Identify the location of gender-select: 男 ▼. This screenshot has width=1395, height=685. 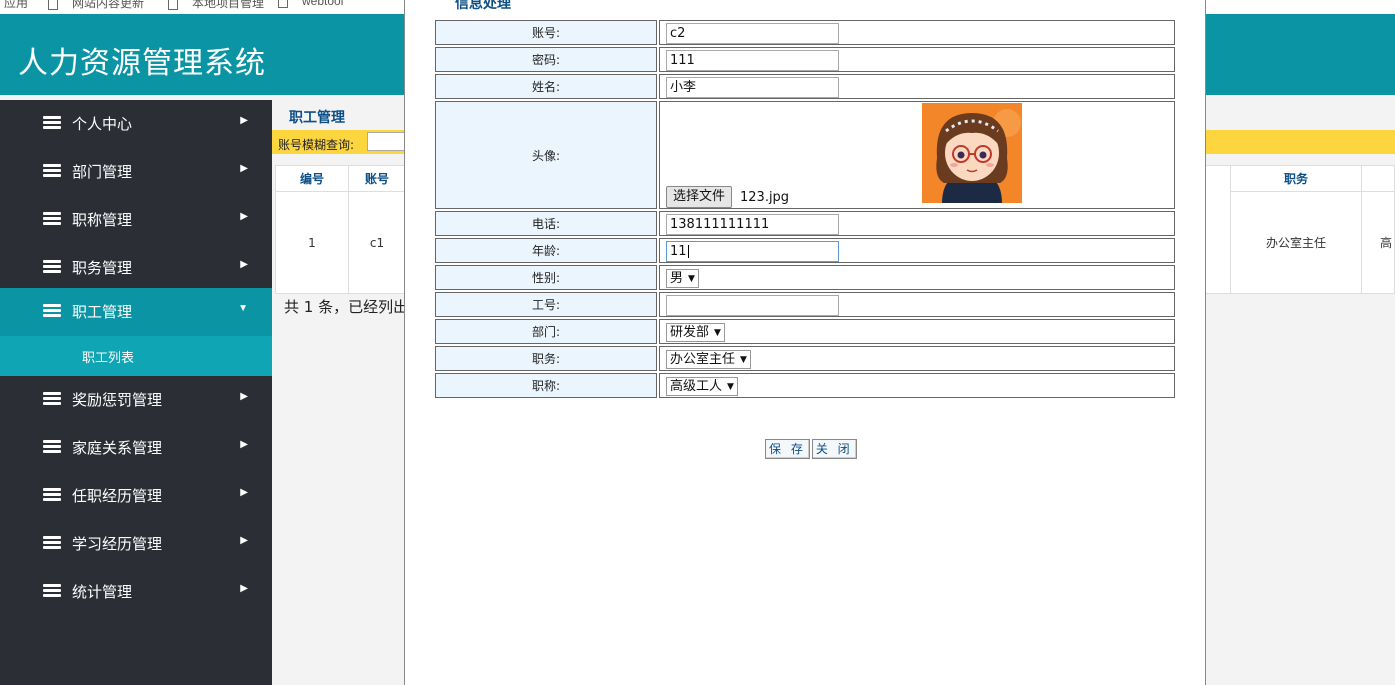
(682, 278).